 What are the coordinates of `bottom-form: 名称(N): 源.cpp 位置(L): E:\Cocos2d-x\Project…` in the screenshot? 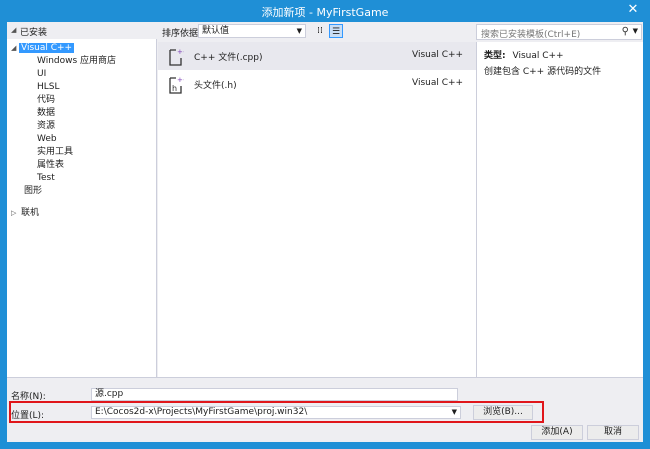 It's located at (325, 409).